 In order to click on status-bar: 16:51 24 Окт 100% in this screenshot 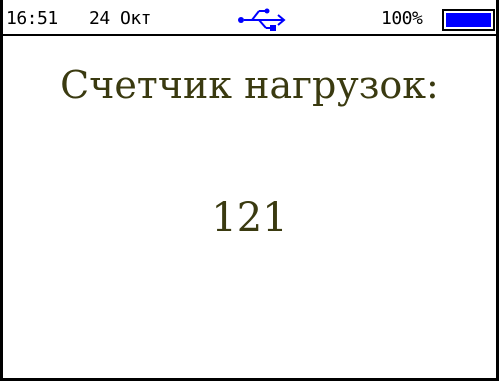, I will do `click(249, 18)`.